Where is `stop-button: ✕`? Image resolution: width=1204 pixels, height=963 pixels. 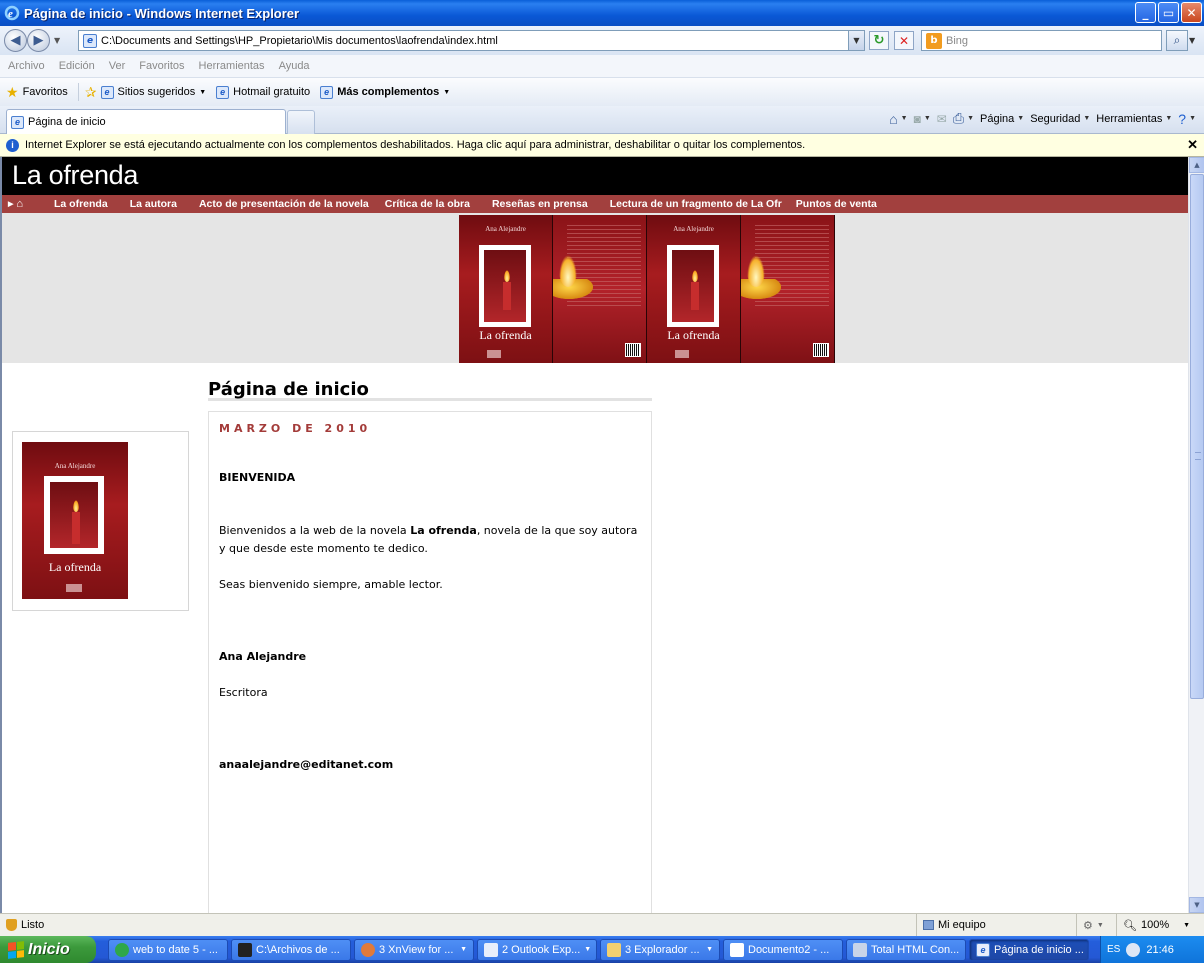
stop-button: ✕ is located at coordinates (904, 40).